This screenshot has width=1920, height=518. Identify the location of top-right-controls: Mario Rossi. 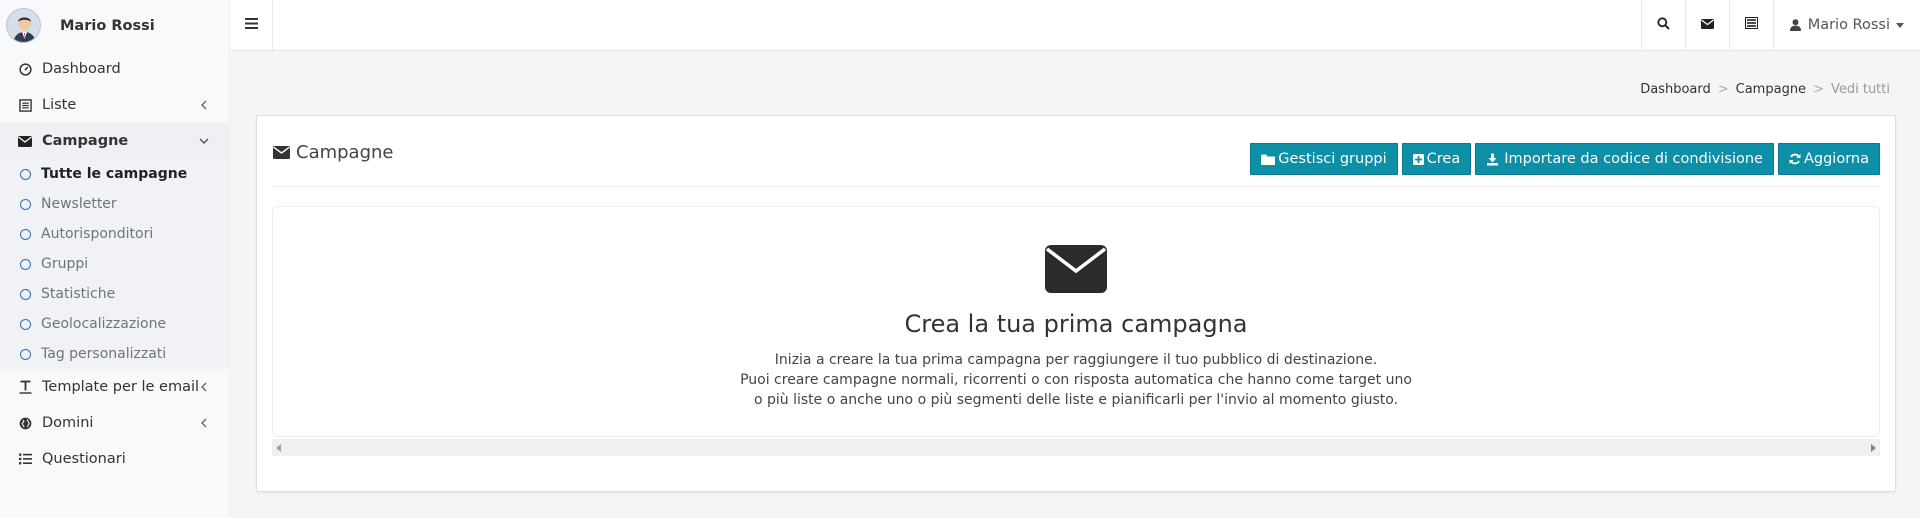
(1780, 25).